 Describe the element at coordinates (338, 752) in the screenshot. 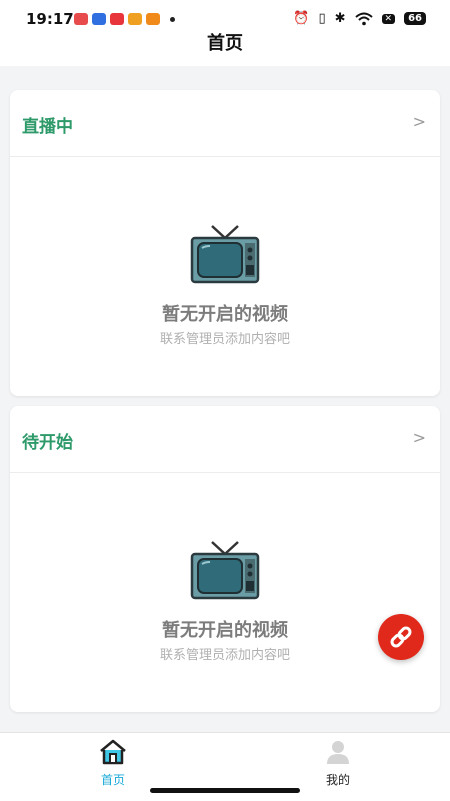

I see `user-icon` at that location.